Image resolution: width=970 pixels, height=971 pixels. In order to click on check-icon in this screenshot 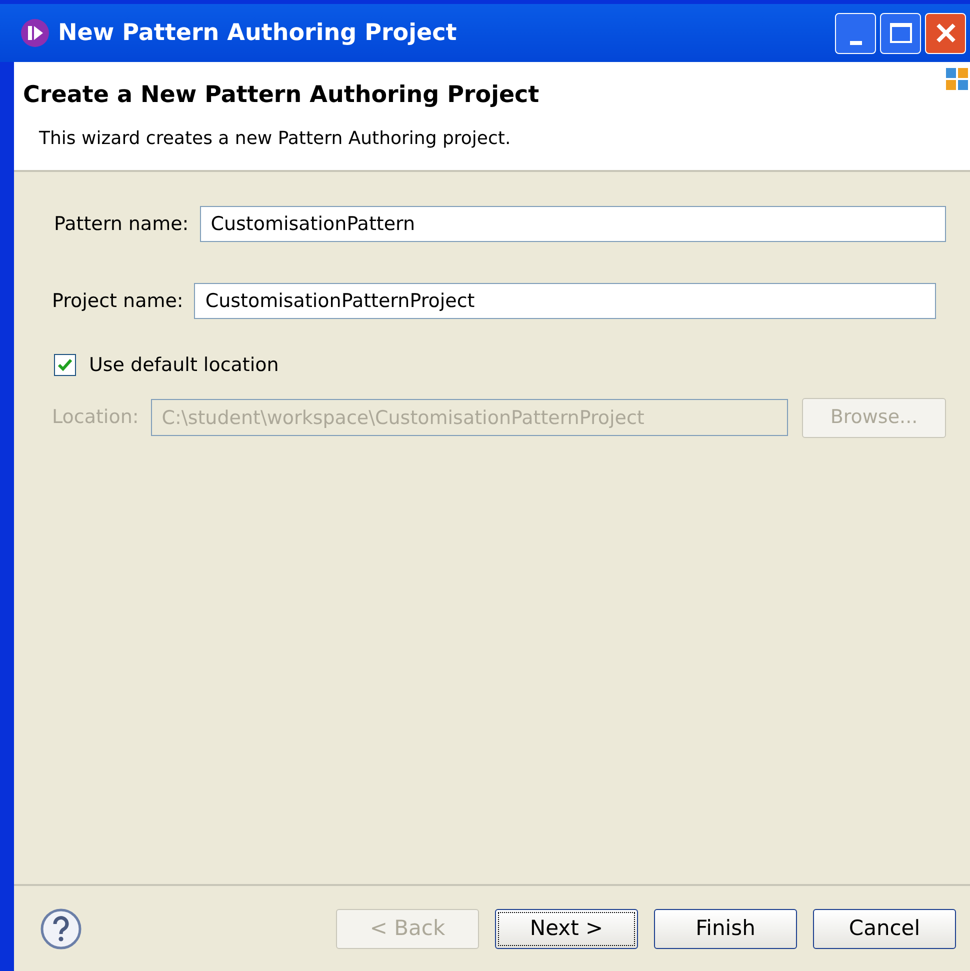, I will do `click(65, 365)`.